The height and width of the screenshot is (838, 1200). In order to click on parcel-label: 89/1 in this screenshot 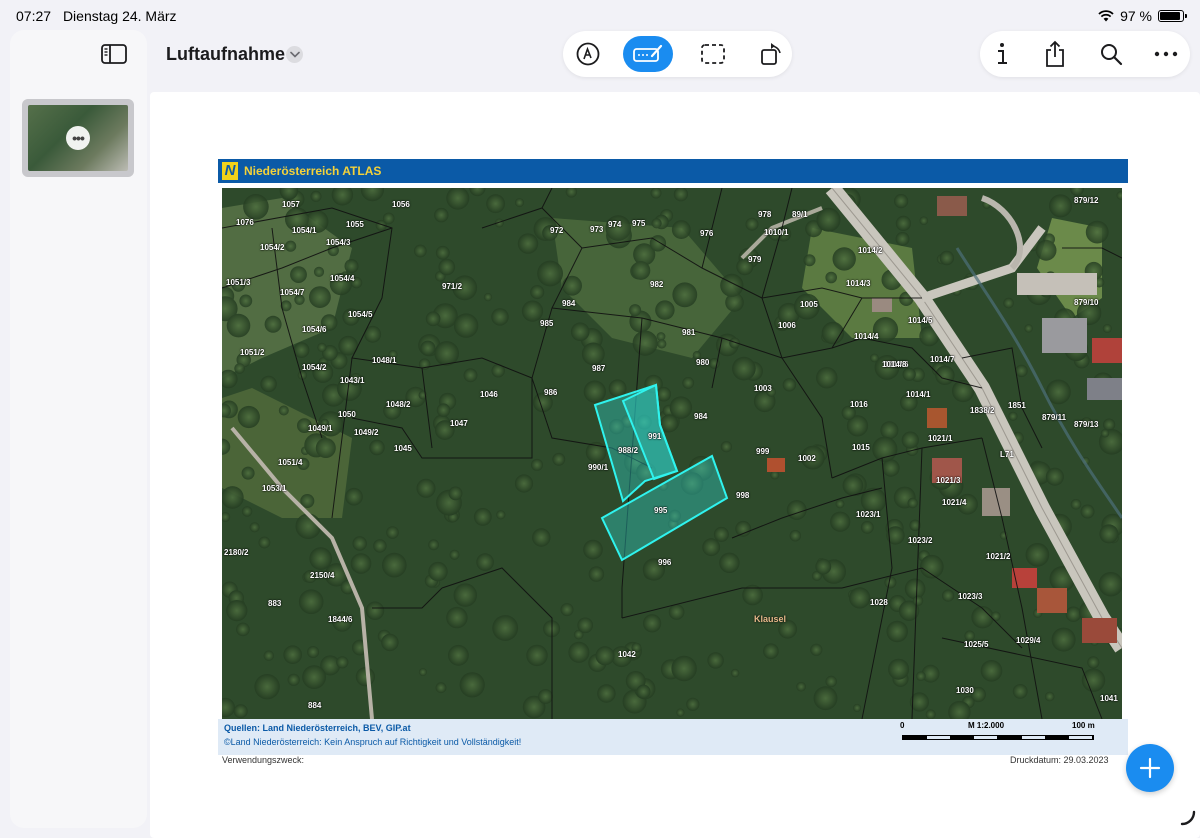, I will do `click(800, 214)`.